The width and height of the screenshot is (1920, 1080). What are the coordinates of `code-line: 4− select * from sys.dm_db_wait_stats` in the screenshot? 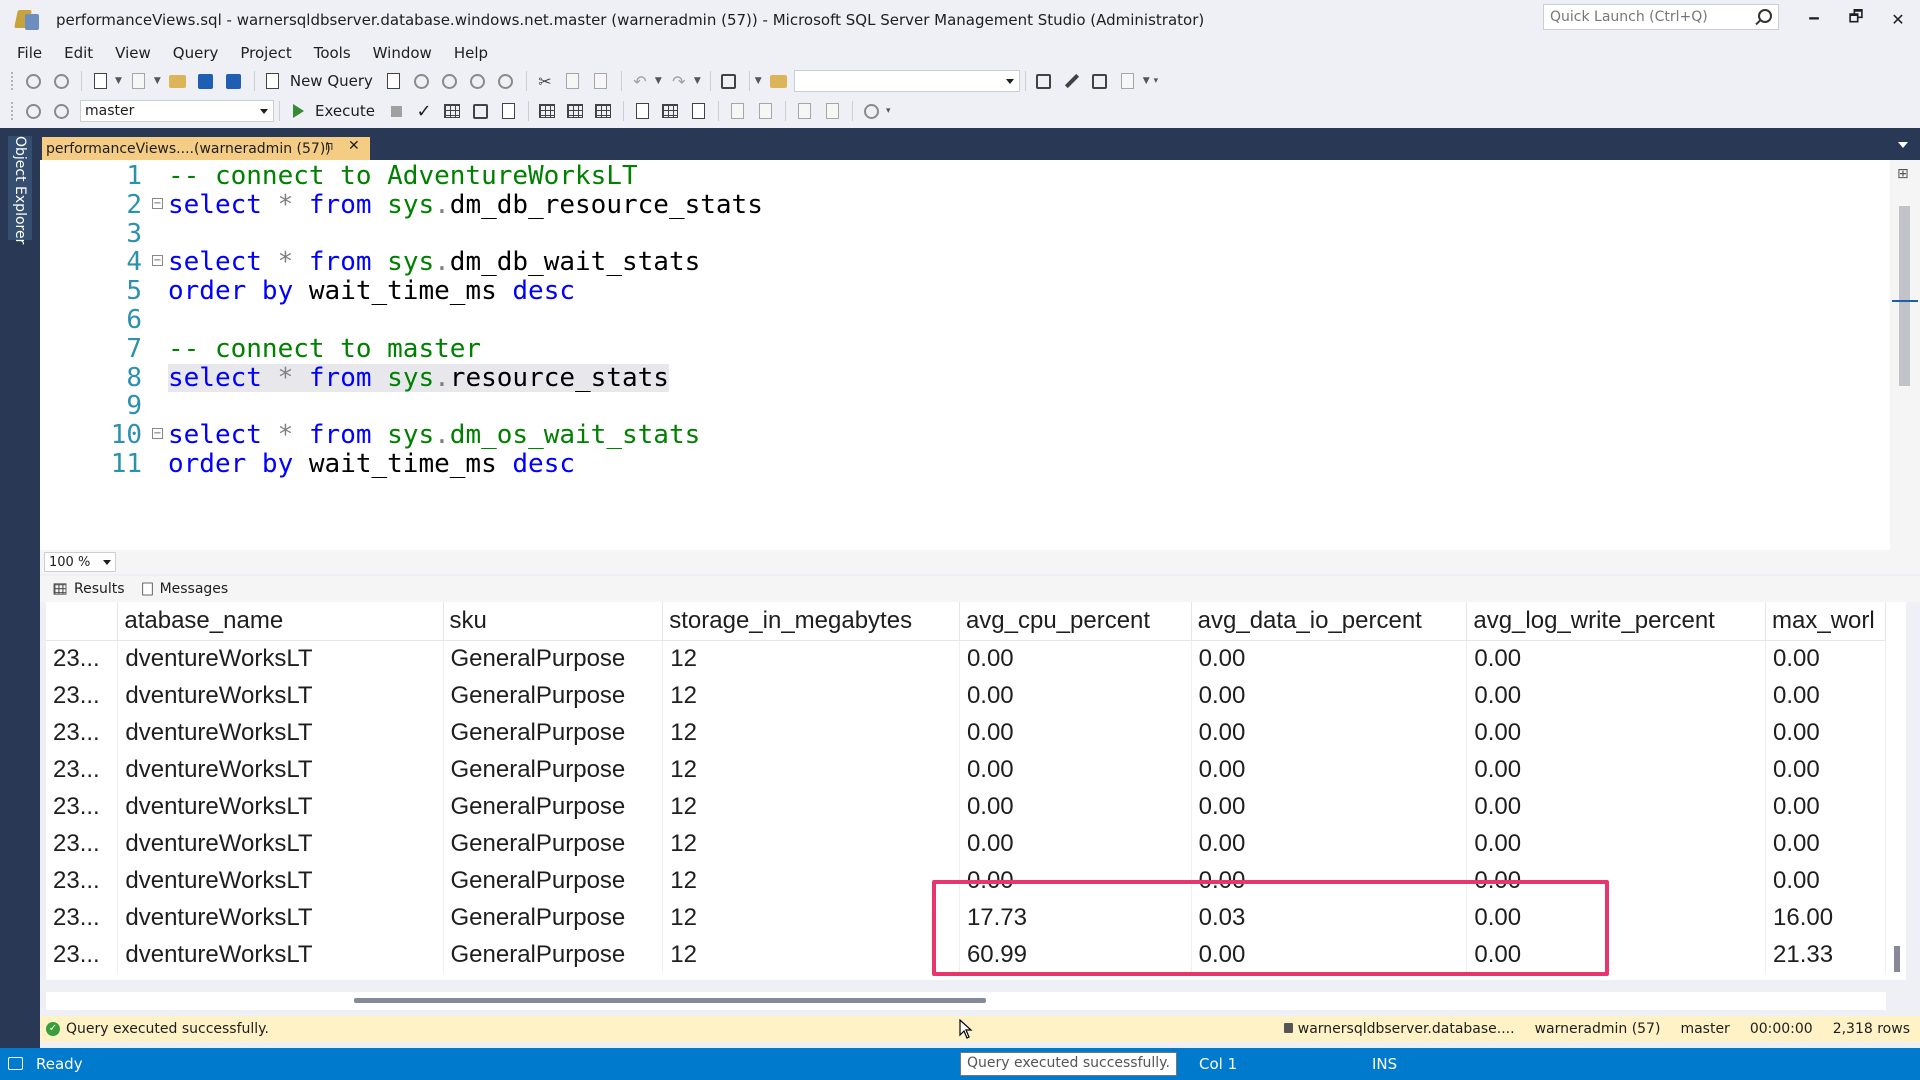 It's located at (965, 262).